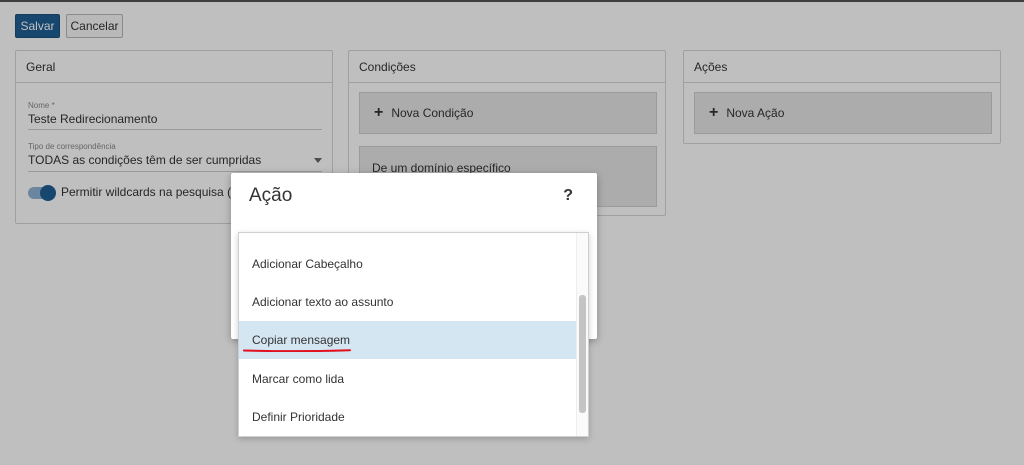  I want to click on scrollbar-thumb, so click(582, 354).